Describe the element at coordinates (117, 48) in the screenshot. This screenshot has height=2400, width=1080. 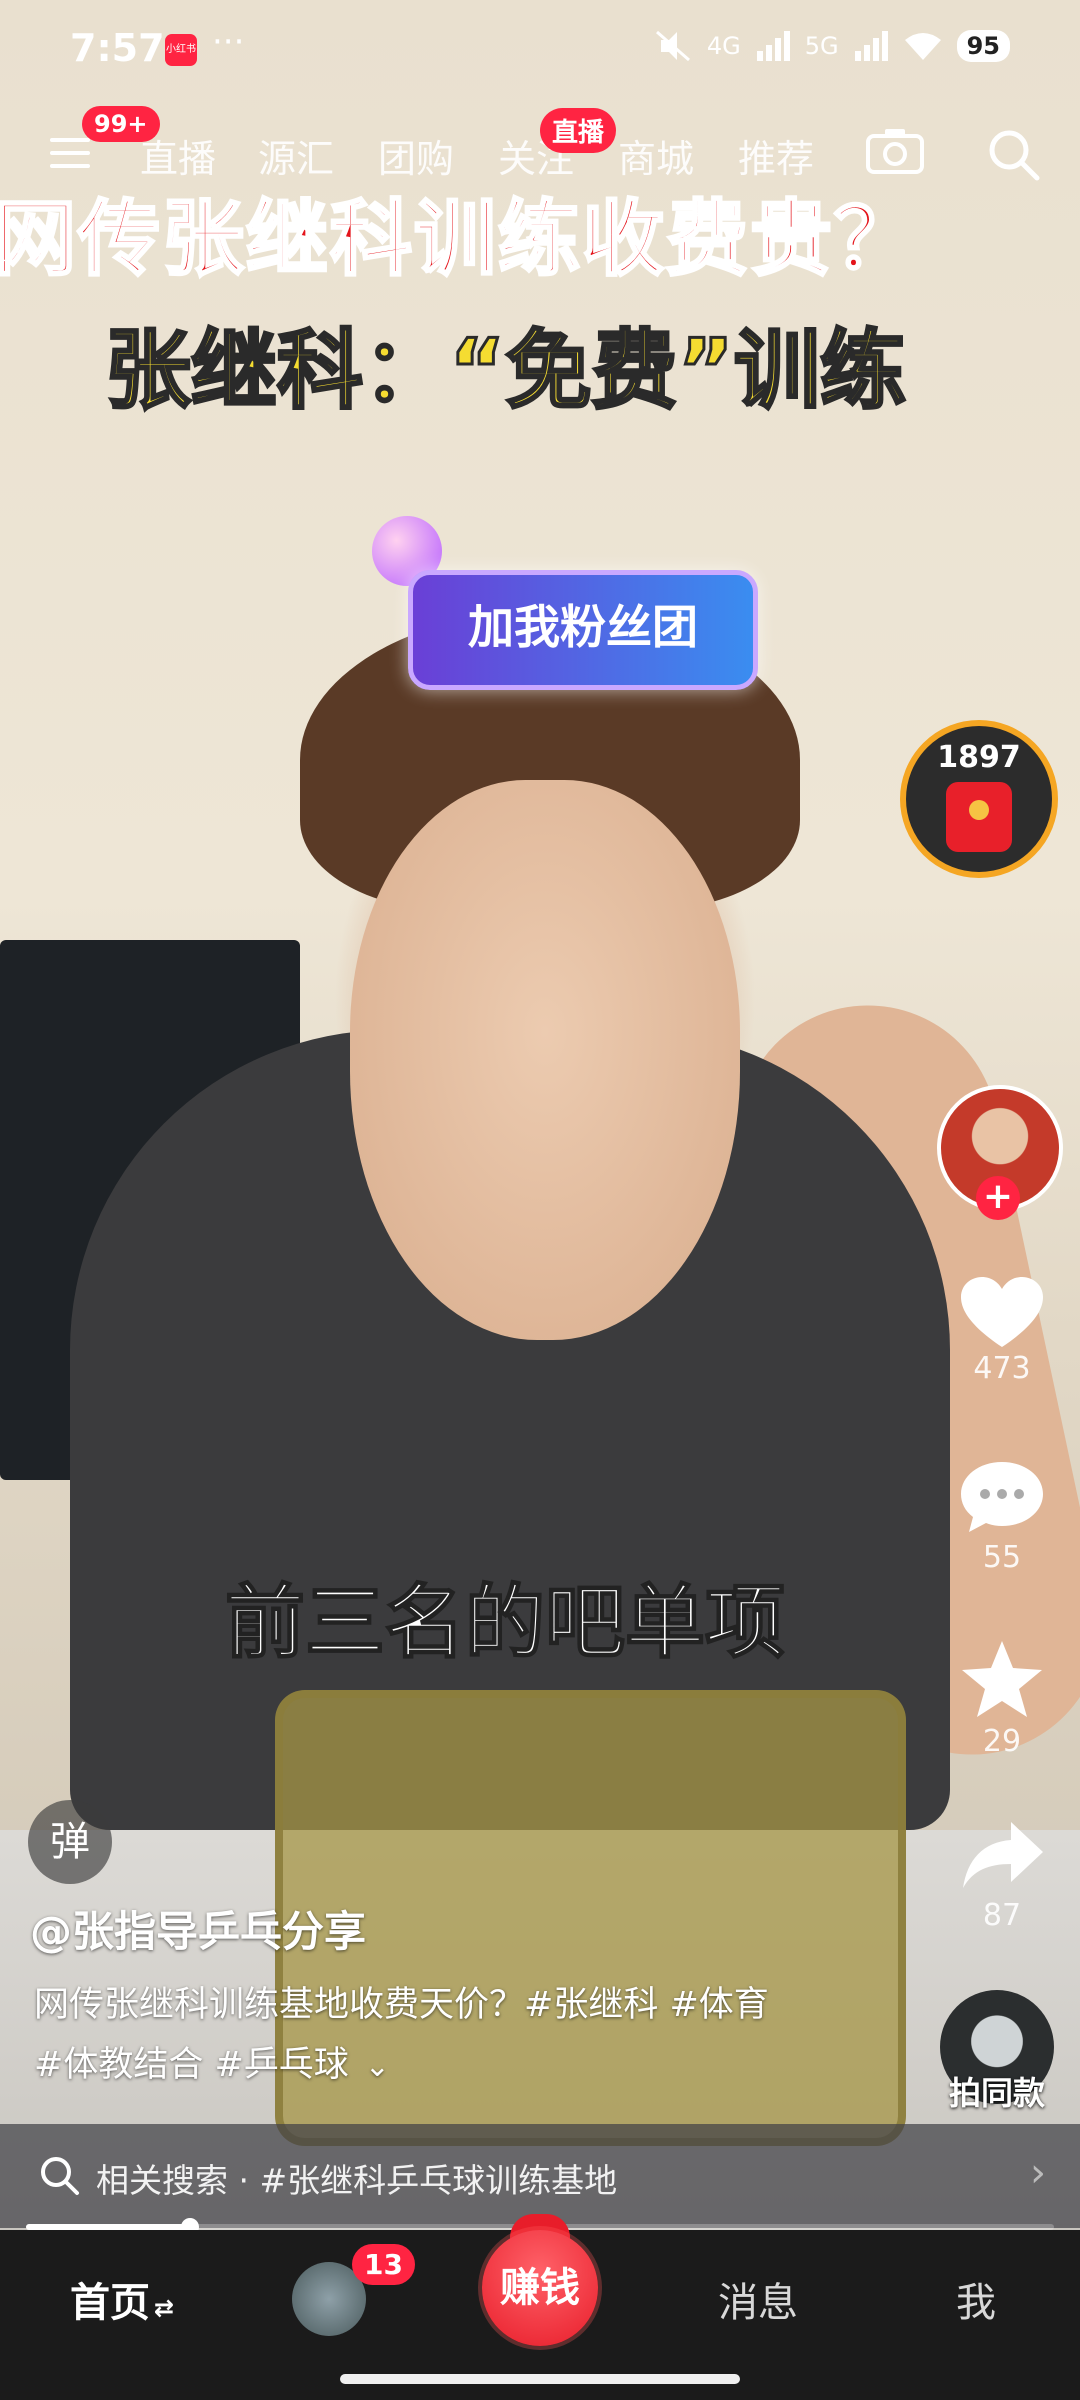
I see `status-time: 7:57` at that location.